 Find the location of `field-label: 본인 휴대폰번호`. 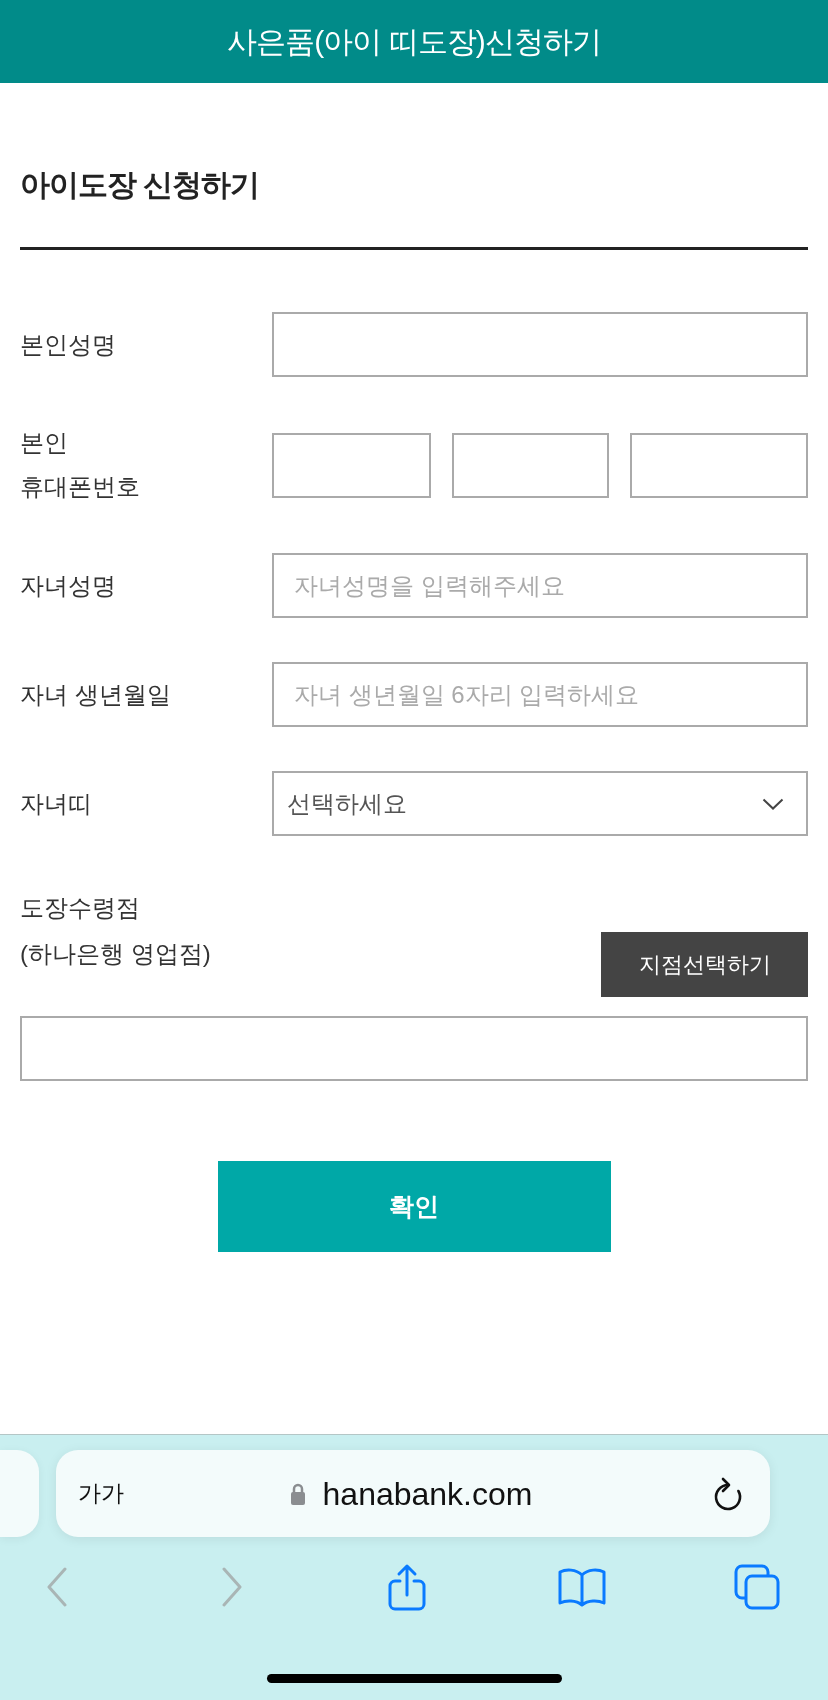

field-label: 본인 휴대폰번호 is located at coordinates (80, 465).